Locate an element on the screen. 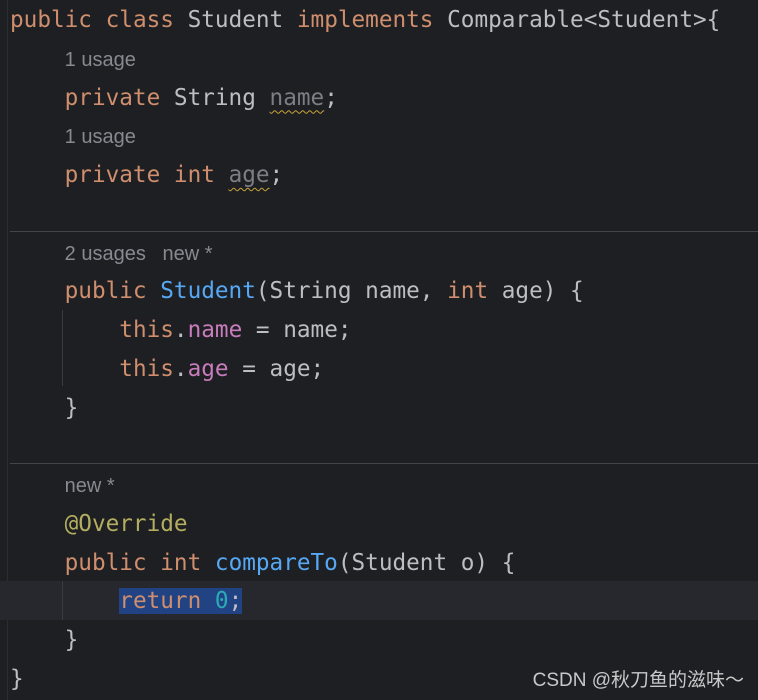  code-token: class is located at coordinates (146, 20).